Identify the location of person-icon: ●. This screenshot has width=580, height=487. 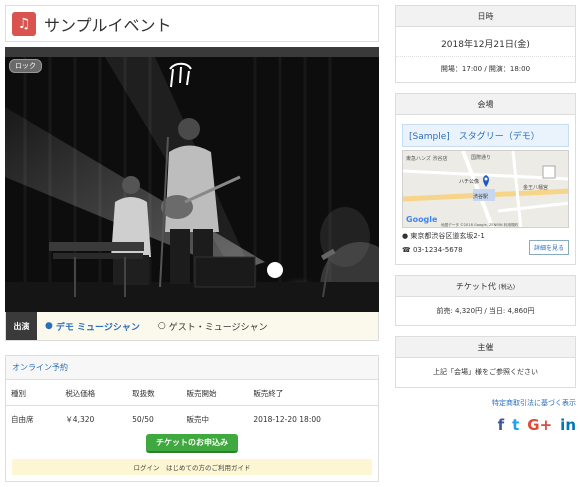
(49, 326).